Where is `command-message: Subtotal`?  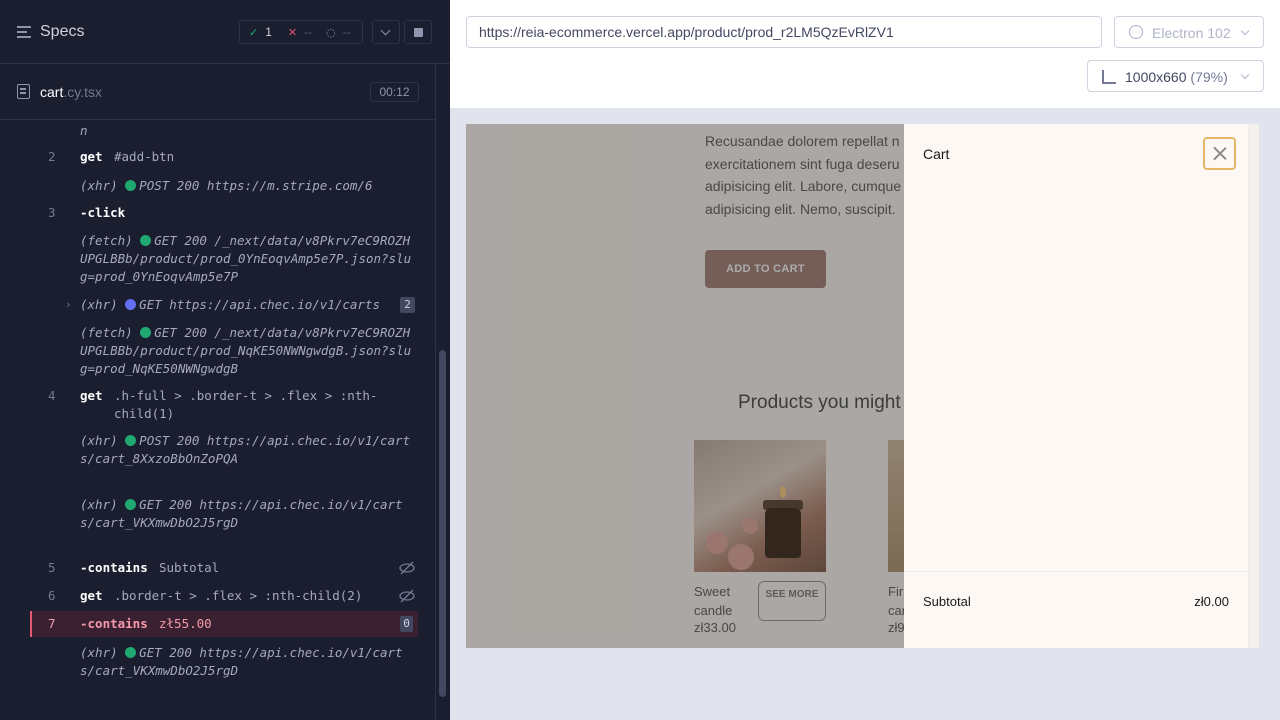 command-message: Subtotal is located at coordinates (189, 567).